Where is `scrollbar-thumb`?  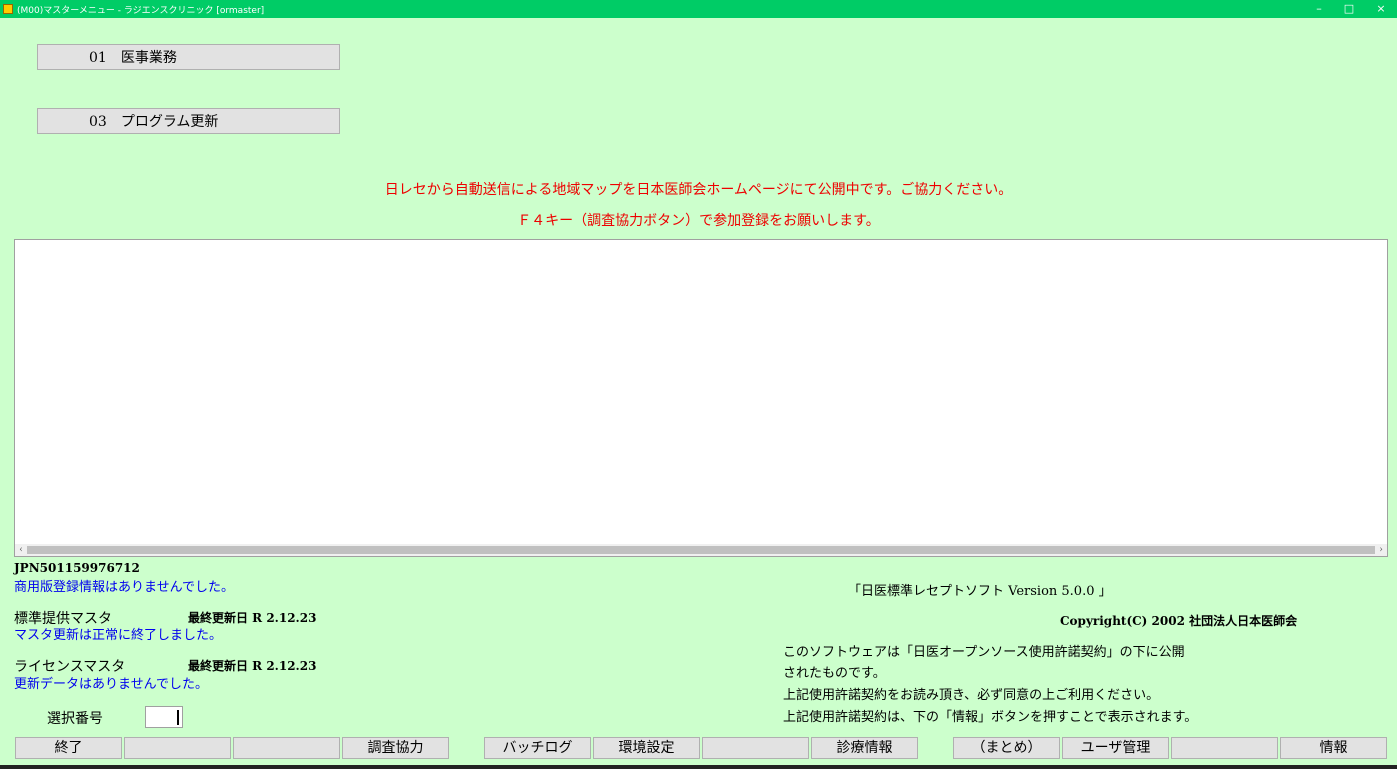 scrollbar-thumb is located at coordinates (701, 550).